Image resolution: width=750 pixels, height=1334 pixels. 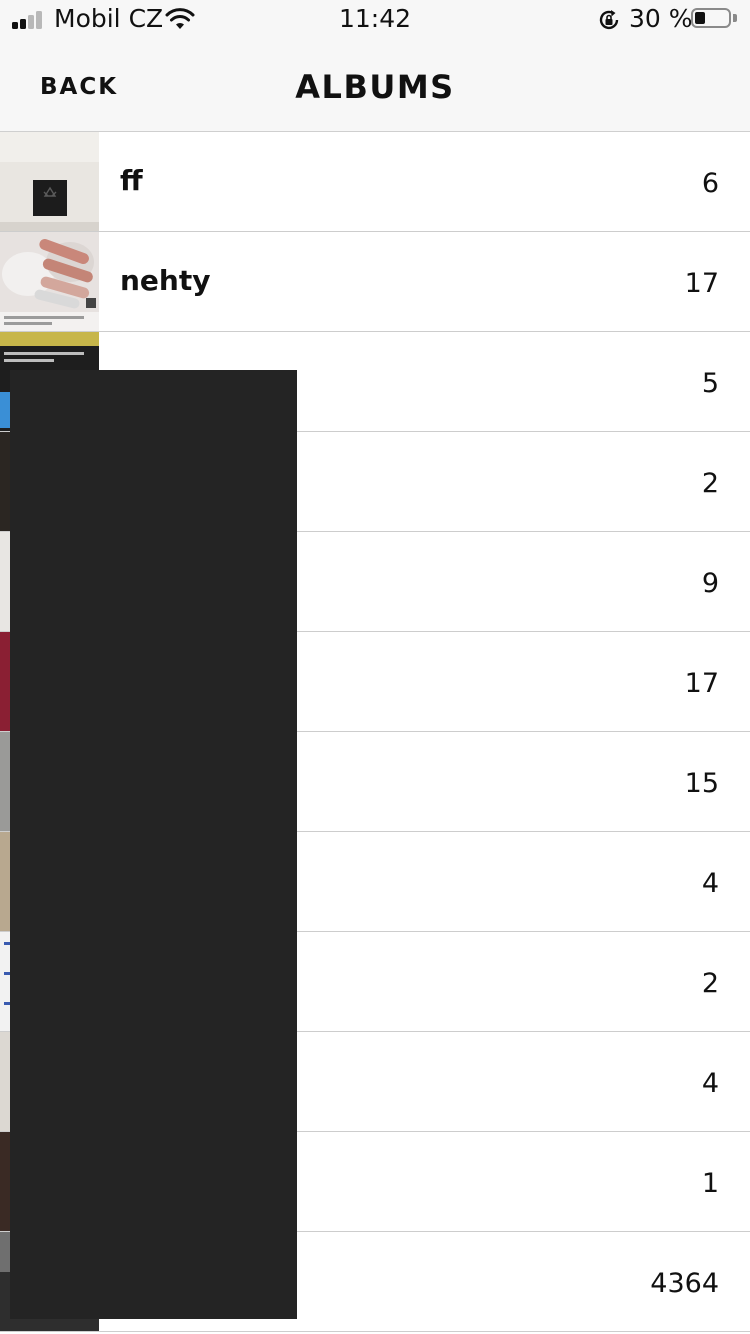 I want to click on album-name: nehty, so click(x=165, y=280).